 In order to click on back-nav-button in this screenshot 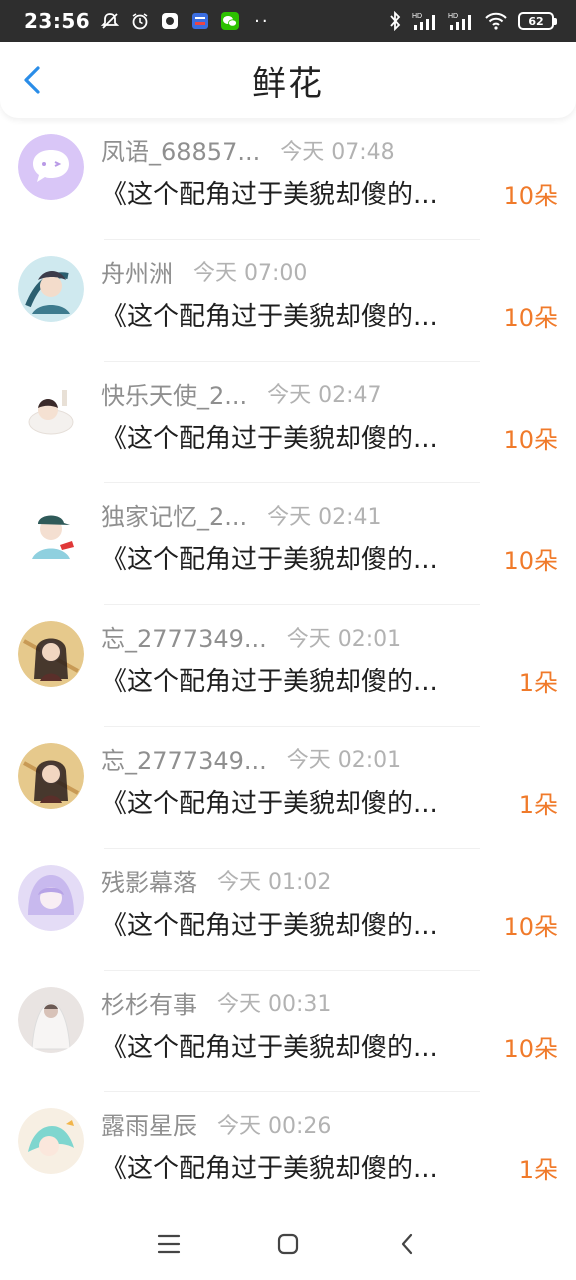, I will do `click(407, 1244)`.